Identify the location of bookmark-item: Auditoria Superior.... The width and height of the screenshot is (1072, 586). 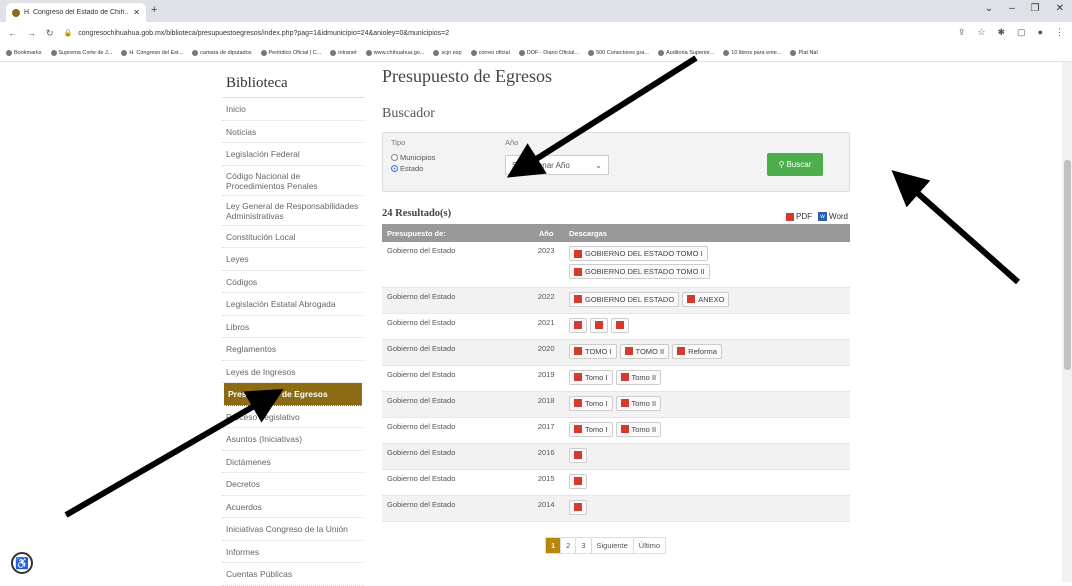
(685, 52).